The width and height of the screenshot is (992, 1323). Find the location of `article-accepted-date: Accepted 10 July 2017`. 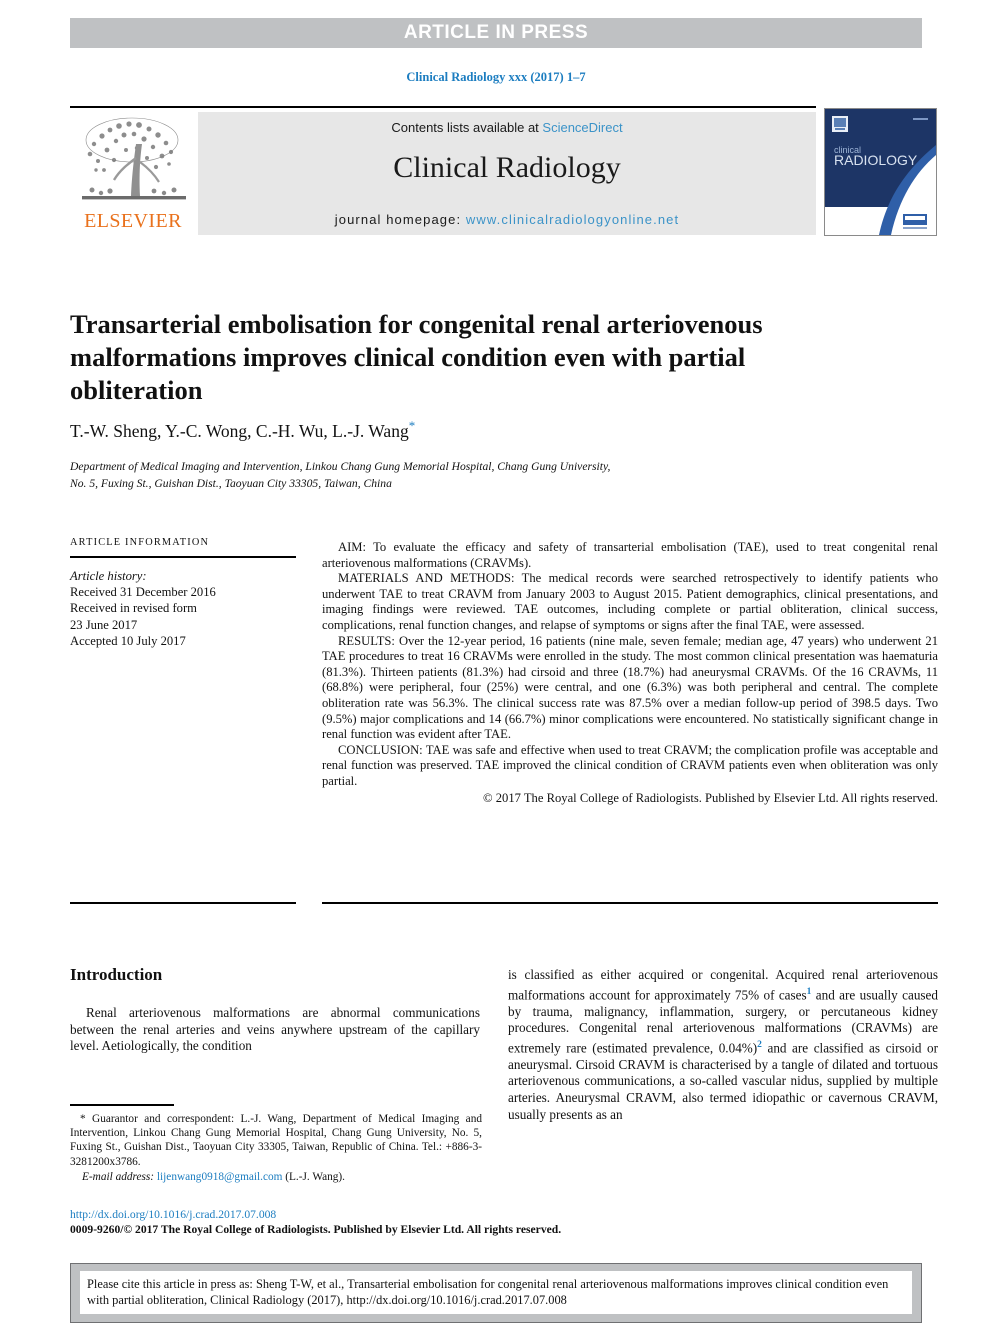

article-accepted-date: Accepted 10 July 2017 is located at coordinates (128, 640).